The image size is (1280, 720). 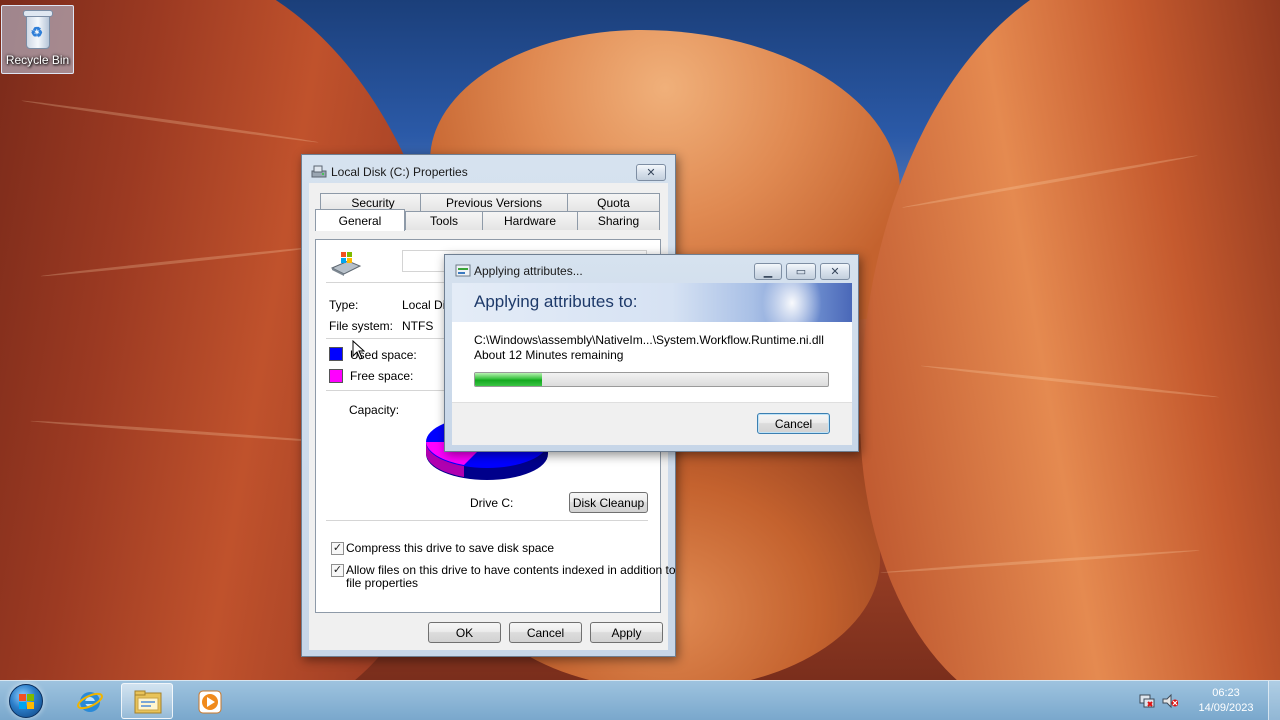 What do you see at coordinates (1170, 701) in the screenshot?
I see `volume-muted-icon` at bounding box center [1170, 701].